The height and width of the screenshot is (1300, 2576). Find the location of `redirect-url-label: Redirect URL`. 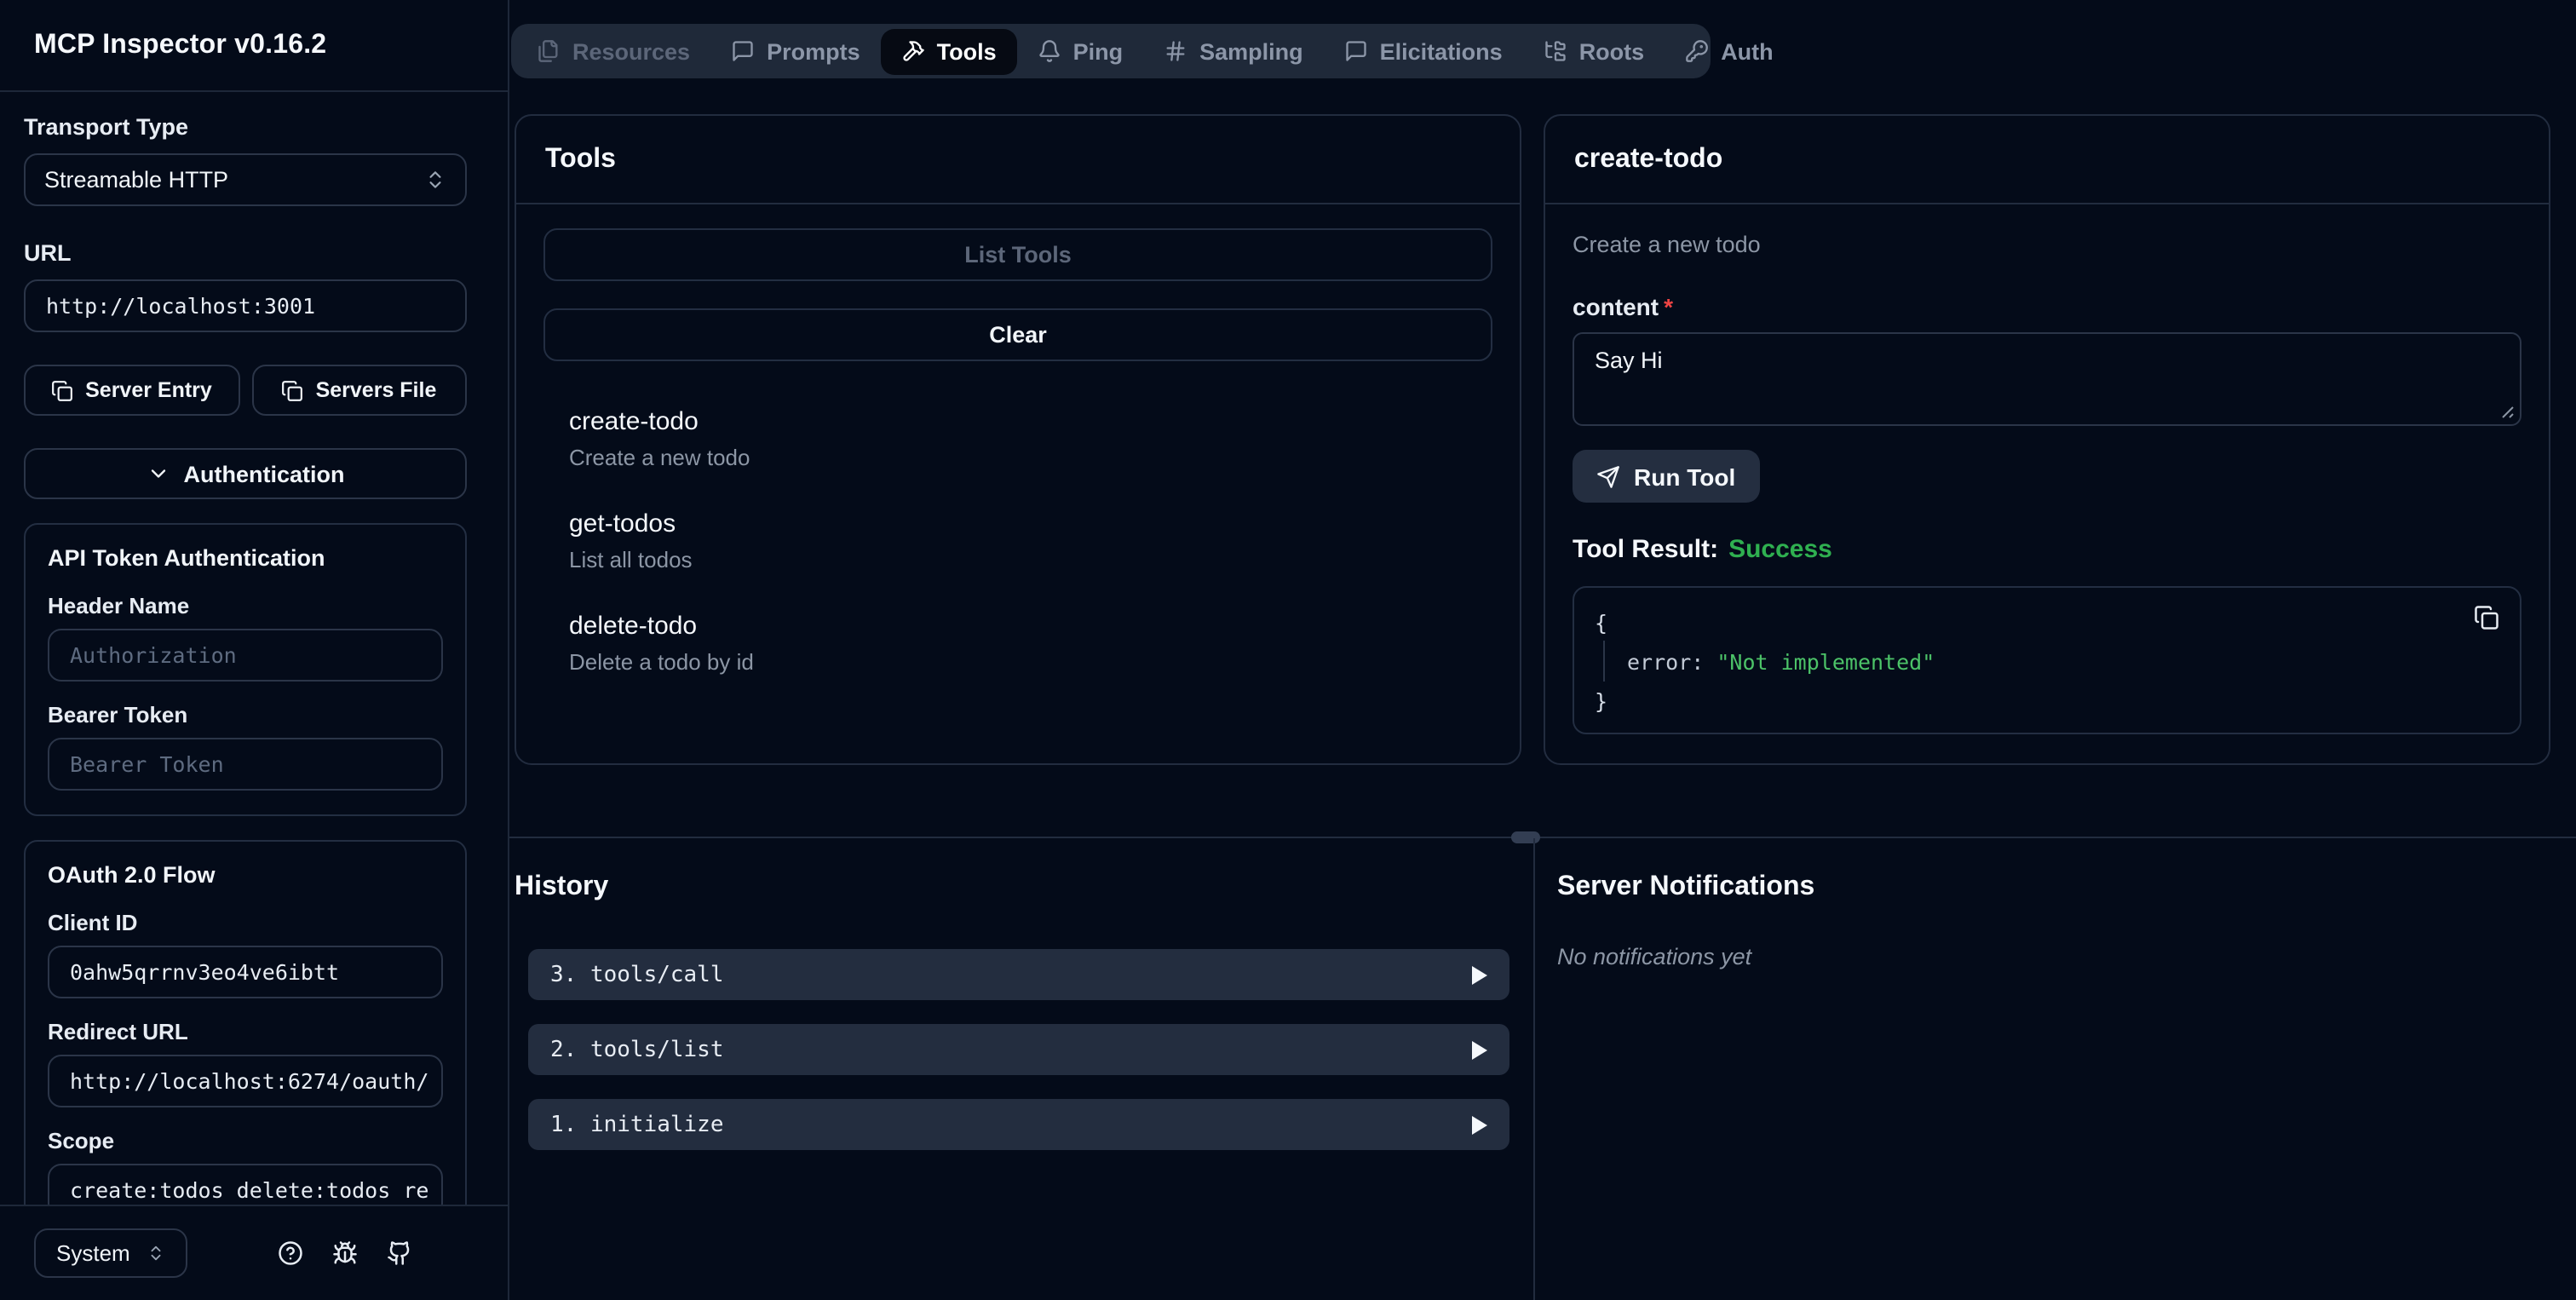

redirect-url-label: Redirect URL is located at coordinates (118, 1031).